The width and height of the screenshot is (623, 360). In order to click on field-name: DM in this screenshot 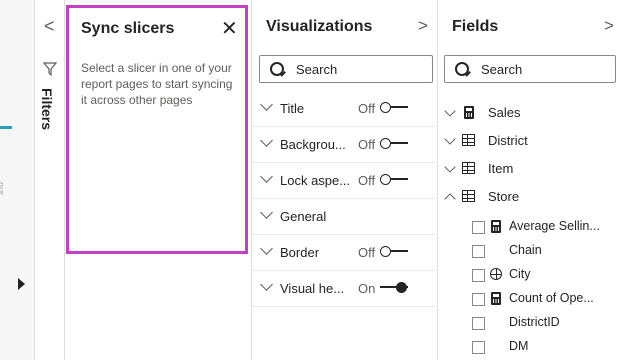, I will do `click(519, 346)`.